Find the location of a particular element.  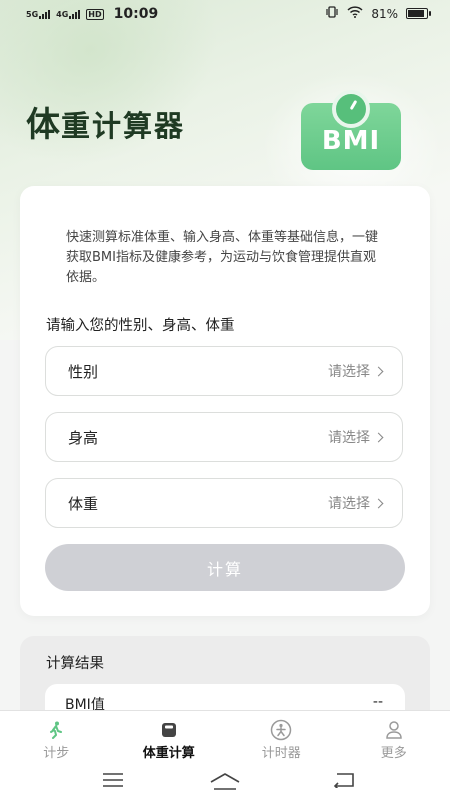

timer-icon is located at coordinates (281, 730).